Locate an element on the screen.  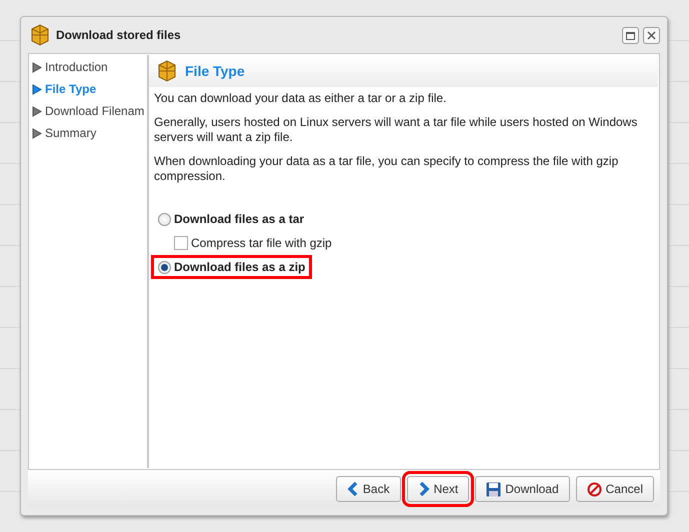
close-icon is located at coordinates (651, 35).